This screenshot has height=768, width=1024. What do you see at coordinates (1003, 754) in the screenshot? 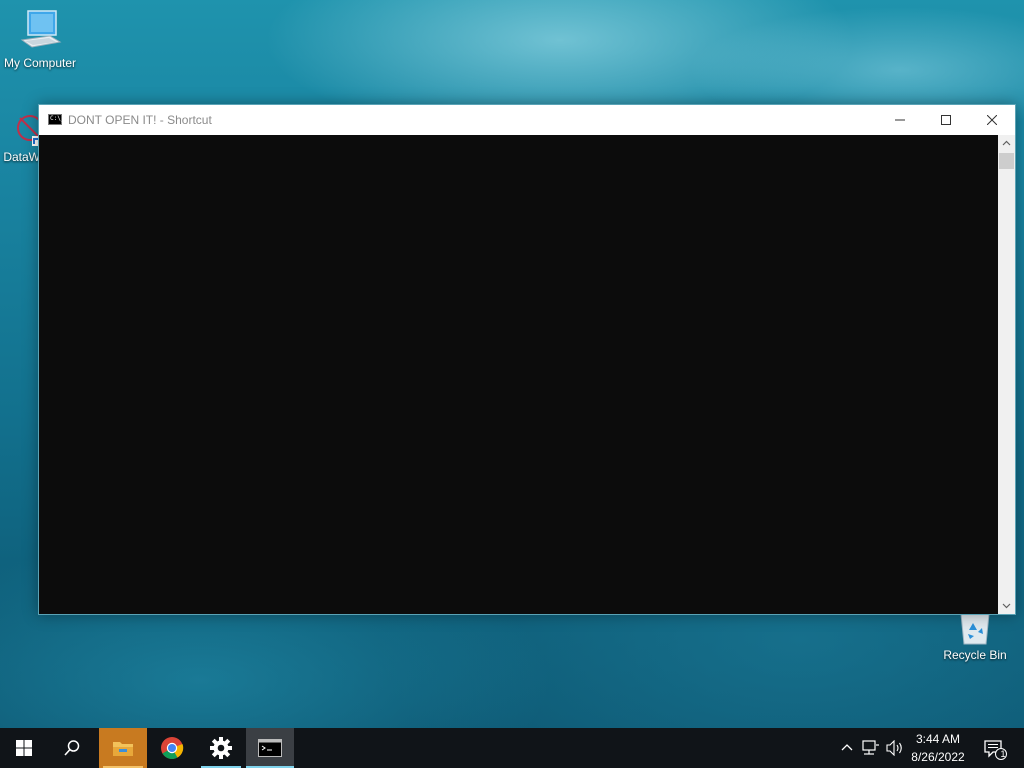
I see `notification-count-badge: 1` at bounding box center [1003, 754].